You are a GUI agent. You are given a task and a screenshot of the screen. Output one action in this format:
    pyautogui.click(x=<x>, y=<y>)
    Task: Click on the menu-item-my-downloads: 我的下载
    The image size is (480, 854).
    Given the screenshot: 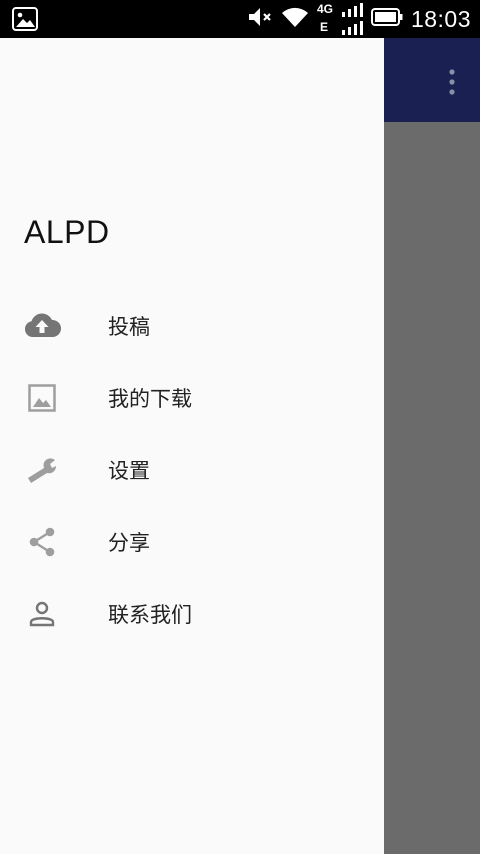 What is the action you would take?
    pyautogui.click(x=192, y=398)
    